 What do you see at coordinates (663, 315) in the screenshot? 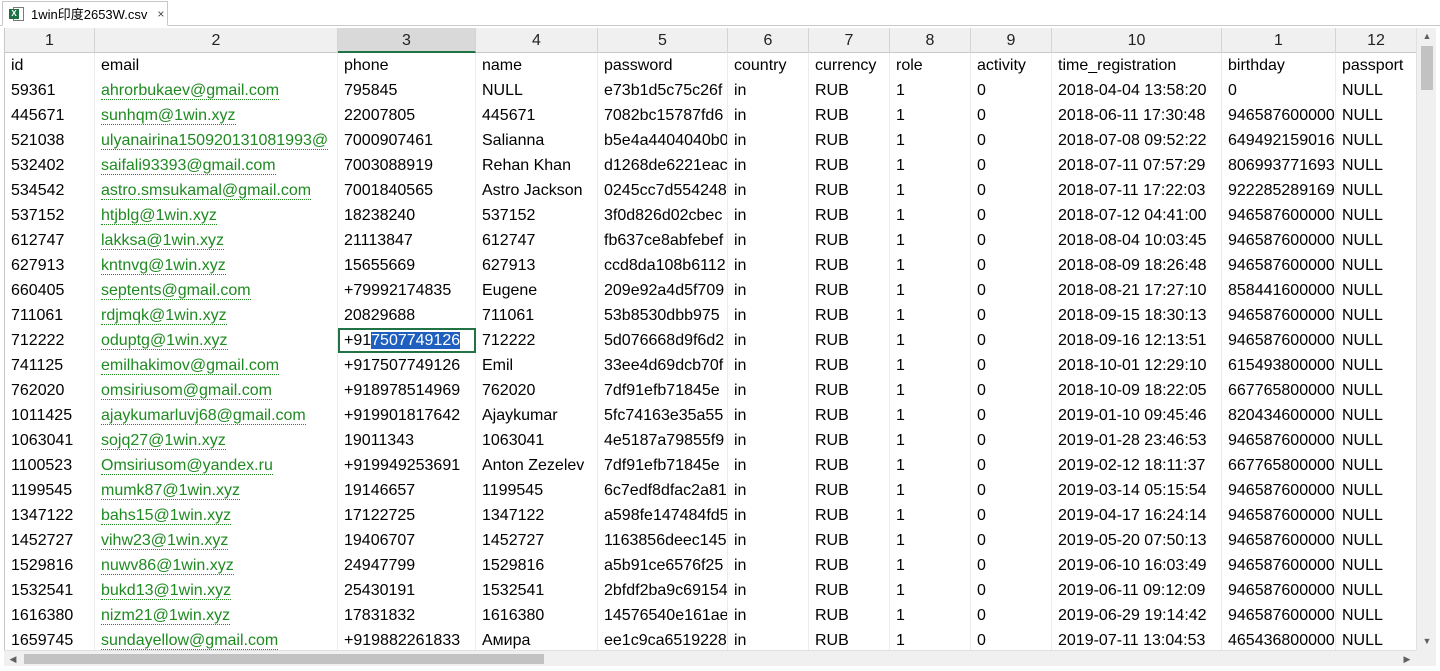
I see `table-cell: 53b8530dbb975` at bounding box center [663, 315].